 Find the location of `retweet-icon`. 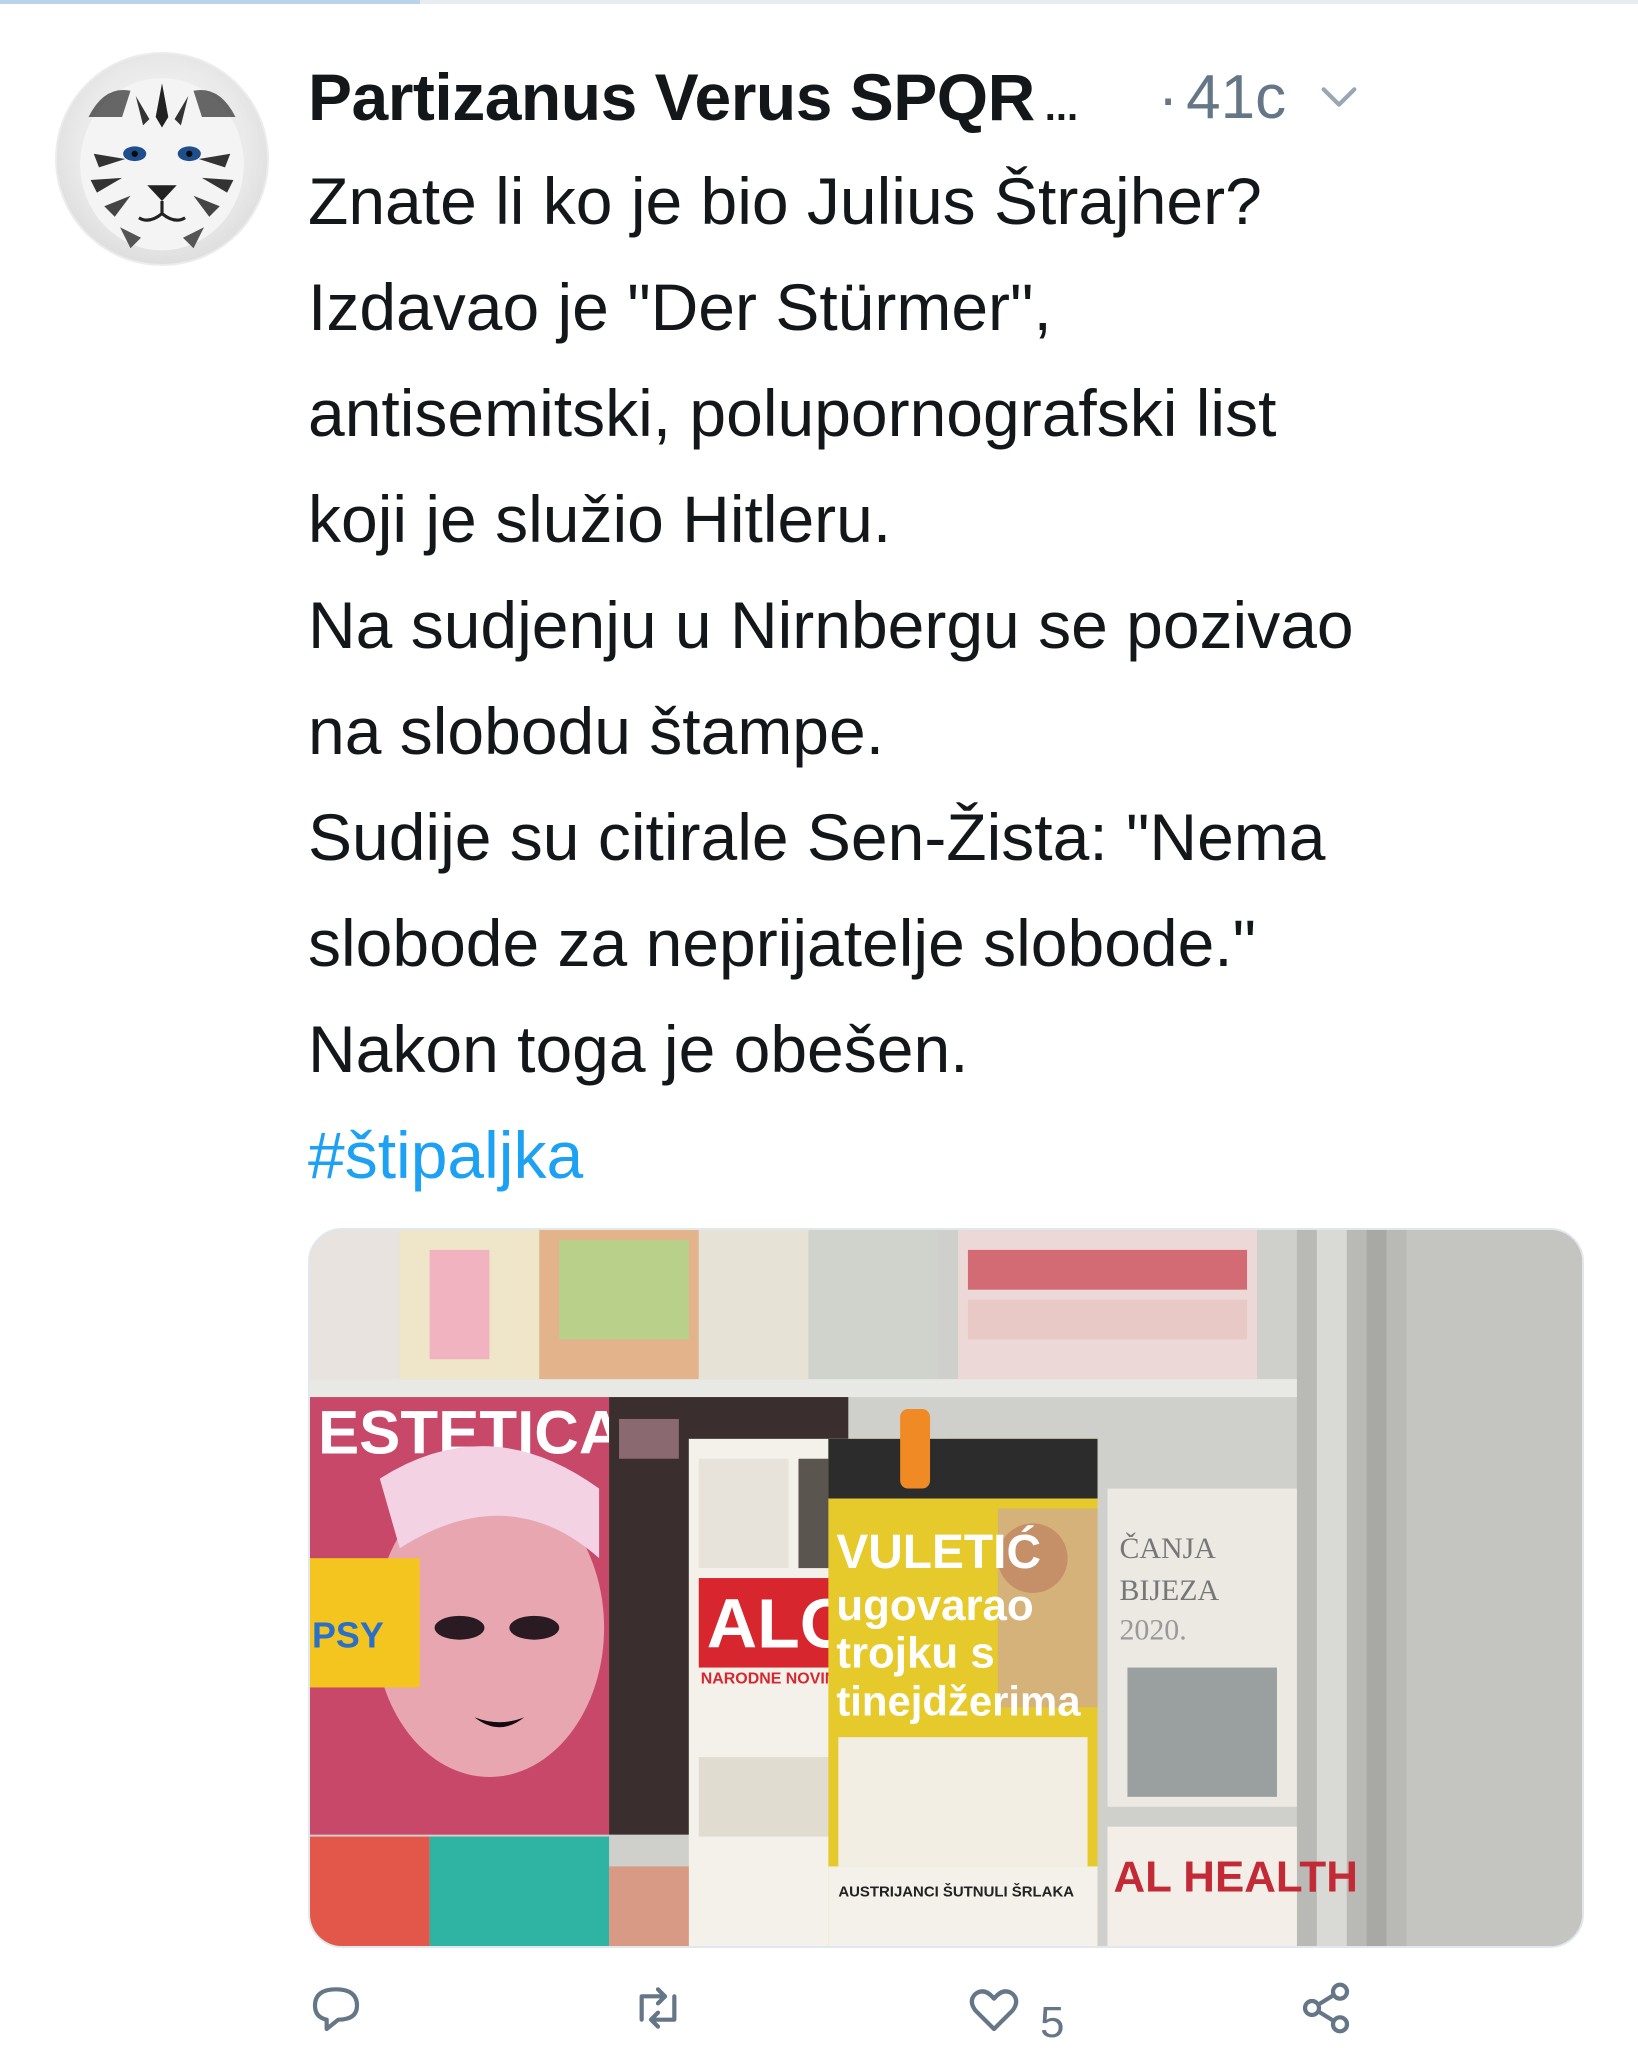

retweet-icon is located at coordinates (658, 2008).